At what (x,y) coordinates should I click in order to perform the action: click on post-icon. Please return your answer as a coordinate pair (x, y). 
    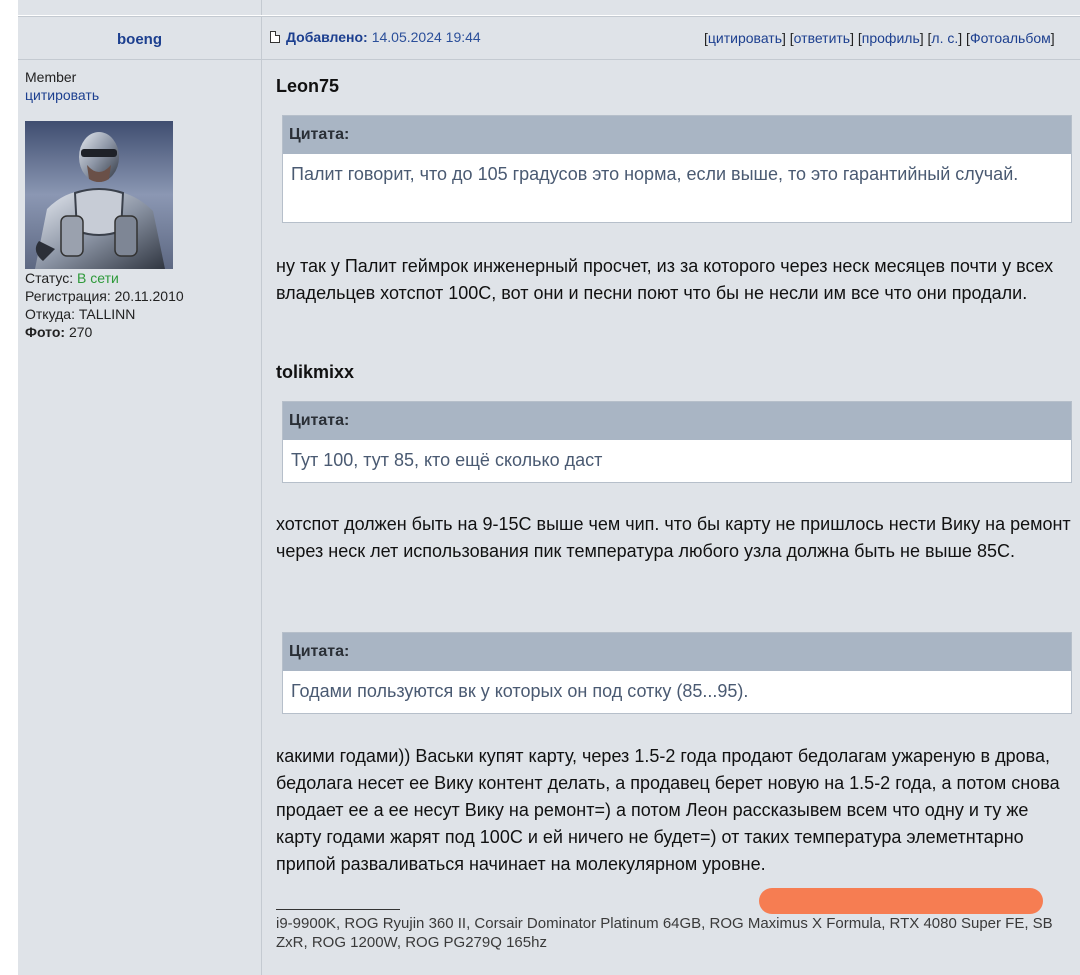
    Looking at the image, I should click on (275, 37).